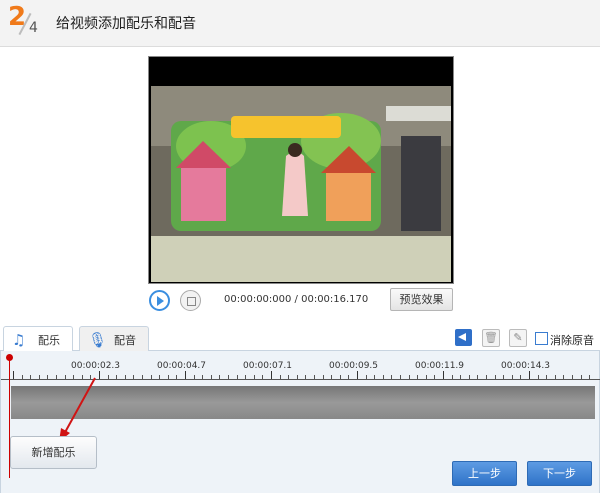  I want to click on tab-label: 配音, so click(125, 340).